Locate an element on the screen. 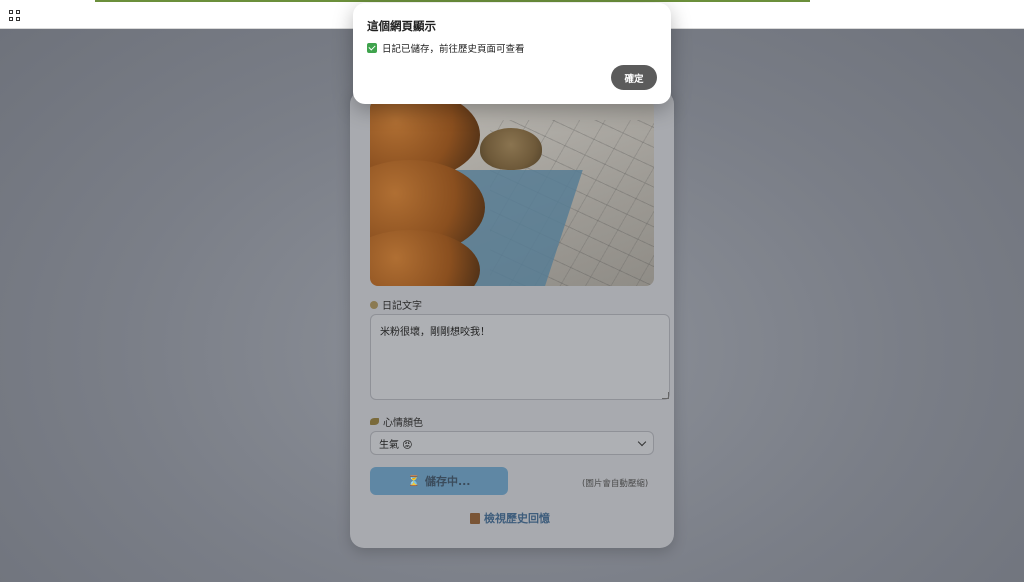 Image resolution: width=1024 pixels, height=582 pixels. uploaded-photo is located at coordinates (512, 193).